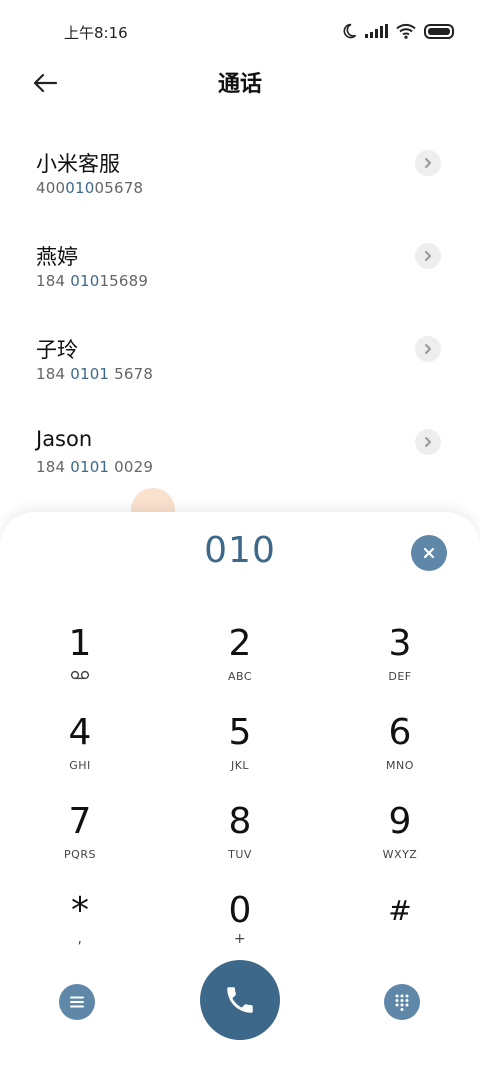  What do you see at coordinates (400, 643) in the screenshot?
I see `key-digit: 3` at bounding box center [400, 643].